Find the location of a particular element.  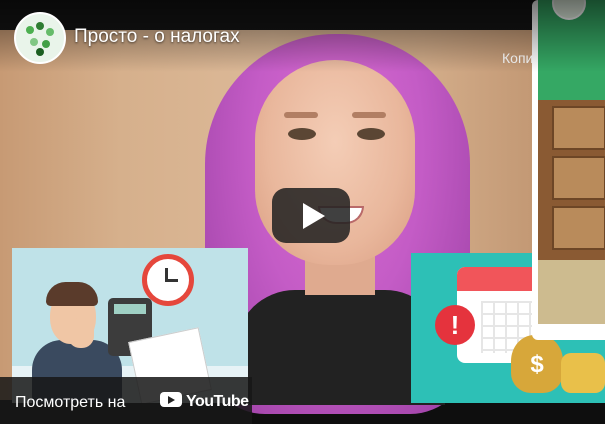

person-eyebrow-left is located at coordinates (301, 115).